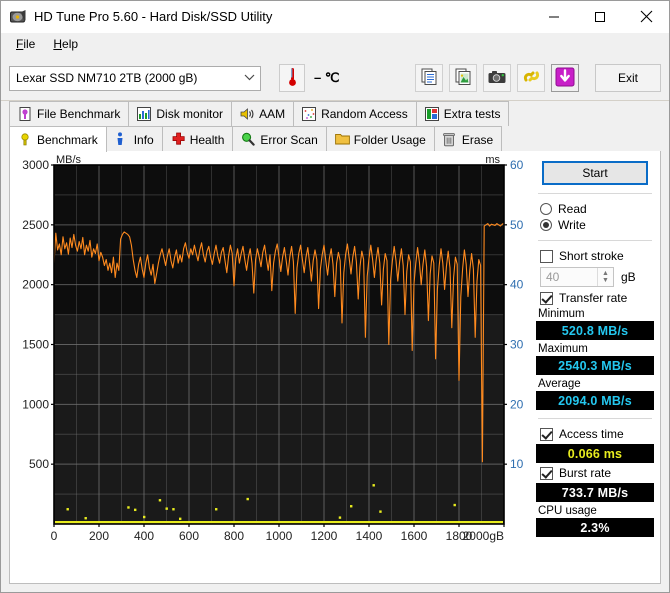 This screenshot has width=670, height=593. What do you see at coordinates (646, 16) in the screenshot?
I see `close-button` at bounding box center [646, 16].